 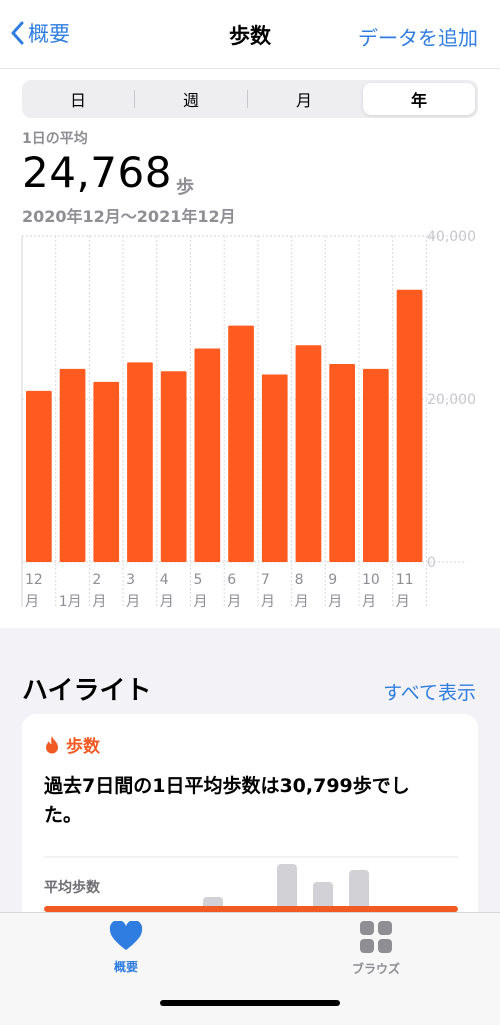 I want to click on card-text: 過去7日間の1日平均歩数は30,799歩でした。, so click(x=227, y=800).